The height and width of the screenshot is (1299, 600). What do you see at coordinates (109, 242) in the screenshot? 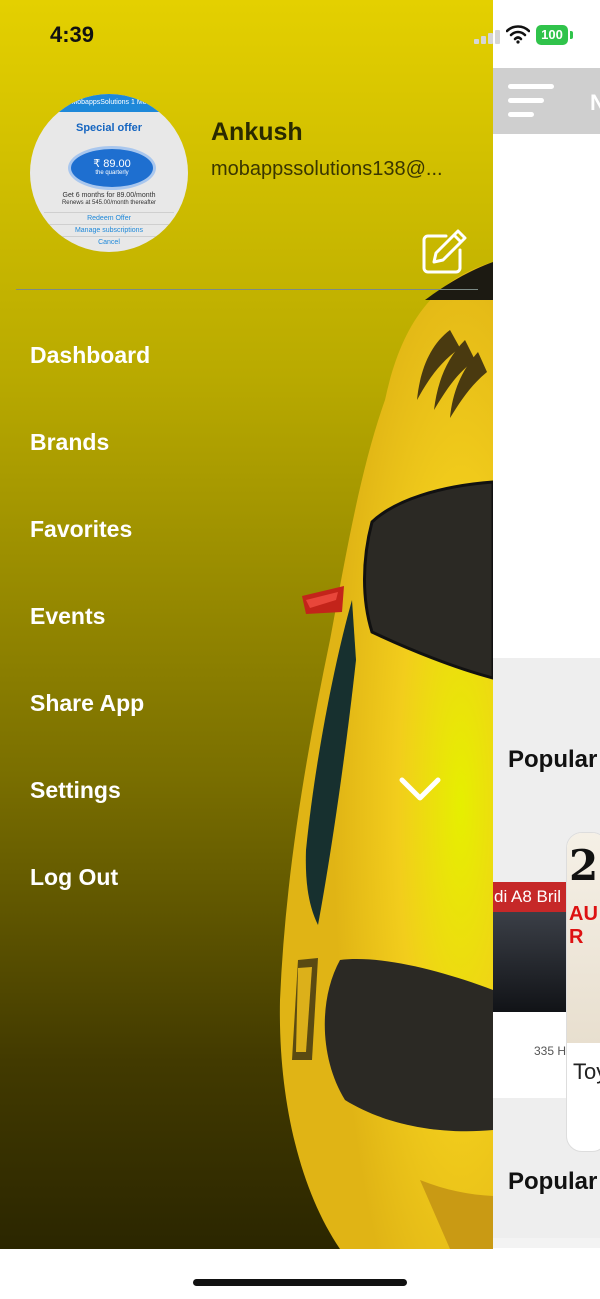
I see `photo-button: Cancel` at bounding box center [109, 242].